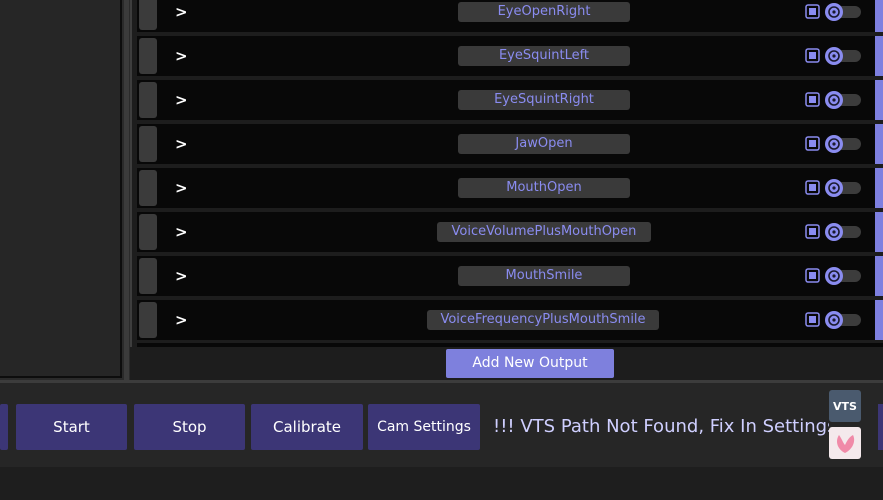 Image resolution: width=883 pixels, height=500 pixels. What do you see at coordinates (189, 427) in the screenshot?
I see `stop-button: Stop` at bounding box center [189, 427].